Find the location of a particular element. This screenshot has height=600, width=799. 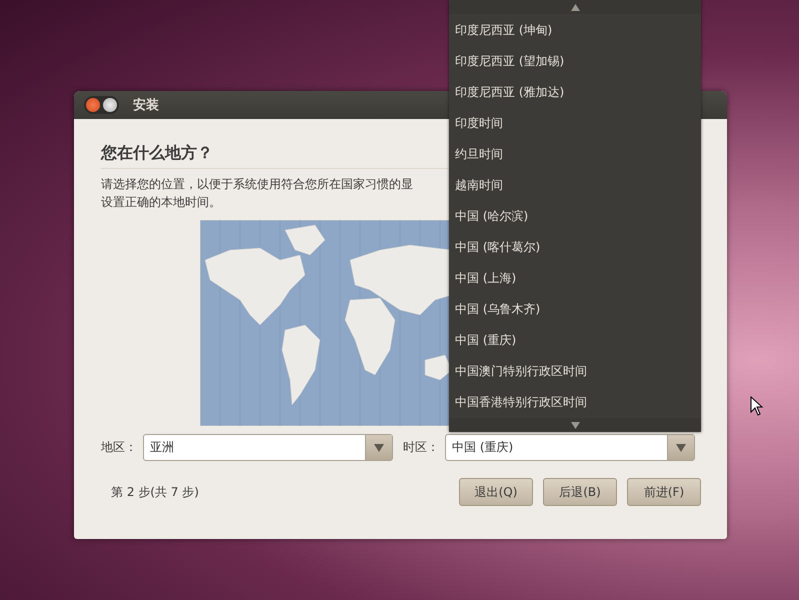

page-heading: 您在什么地方？ is located at coordinates (157, 153).